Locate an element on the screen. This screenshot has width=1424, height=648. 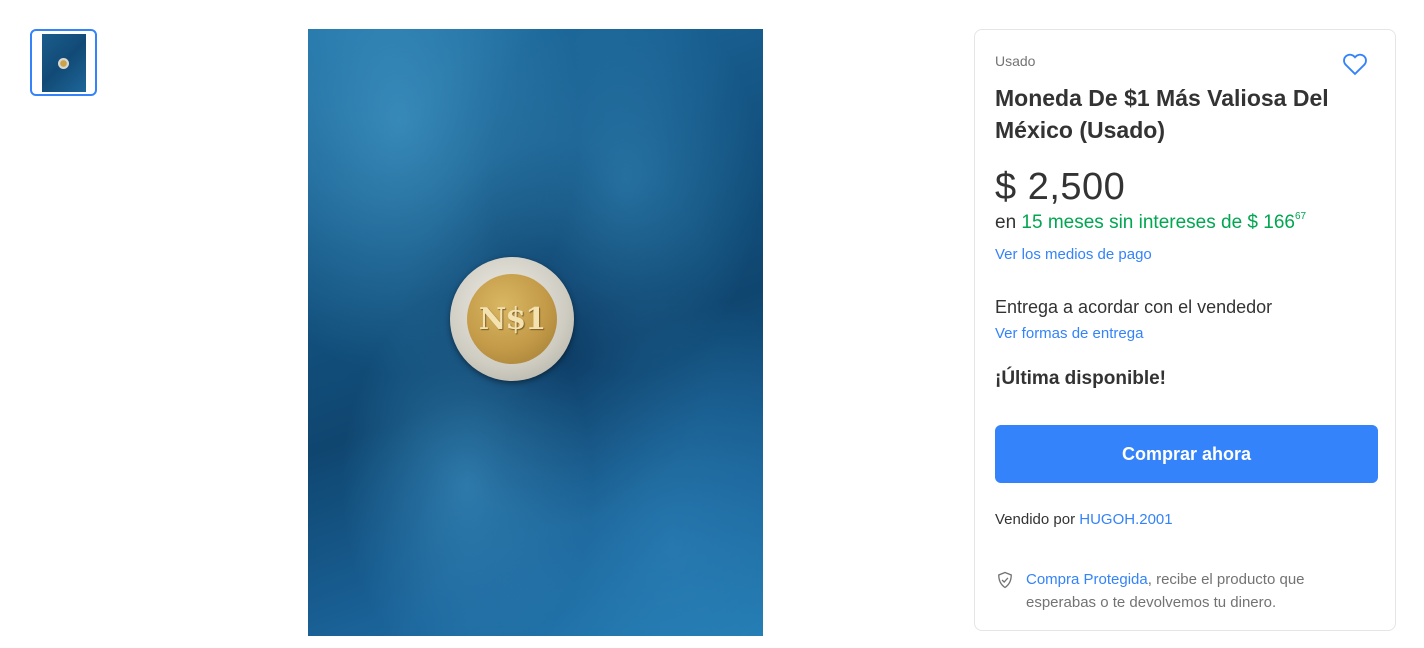
coin-image: N$1 is located at coordinates (512, 319).